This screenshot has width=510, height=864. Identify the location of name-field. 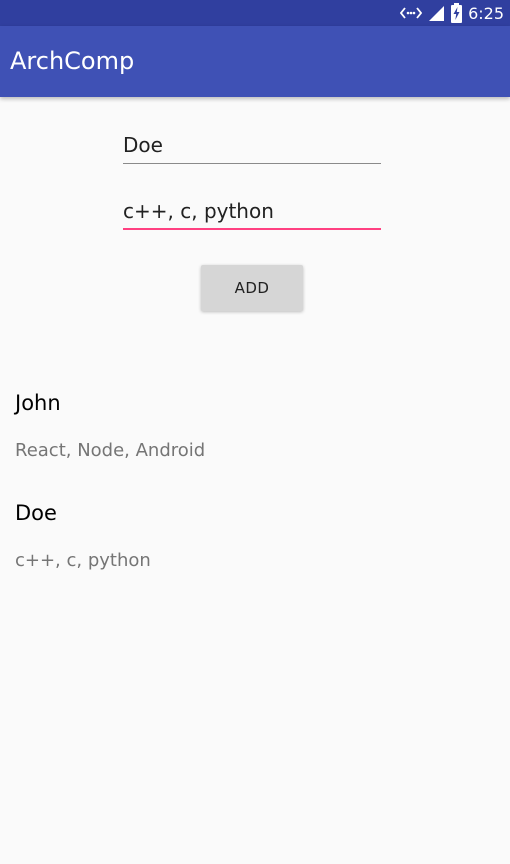
(252, 147).